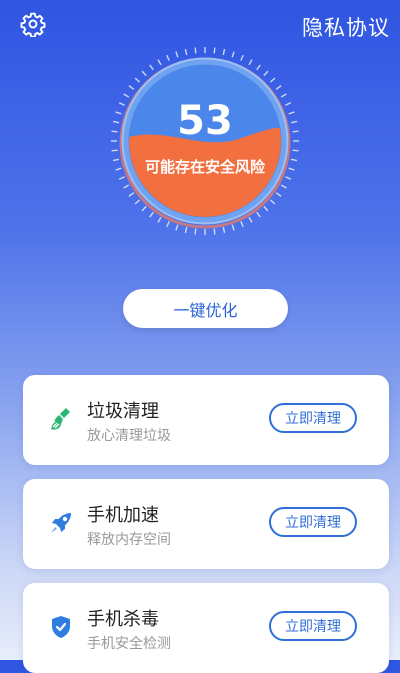 The height and width of the screenshot is (673, 400). What do you see at coordinates (123, 515) in the screenshot?
I see `card-title: 手机加速` at bounding box center [123, 515].